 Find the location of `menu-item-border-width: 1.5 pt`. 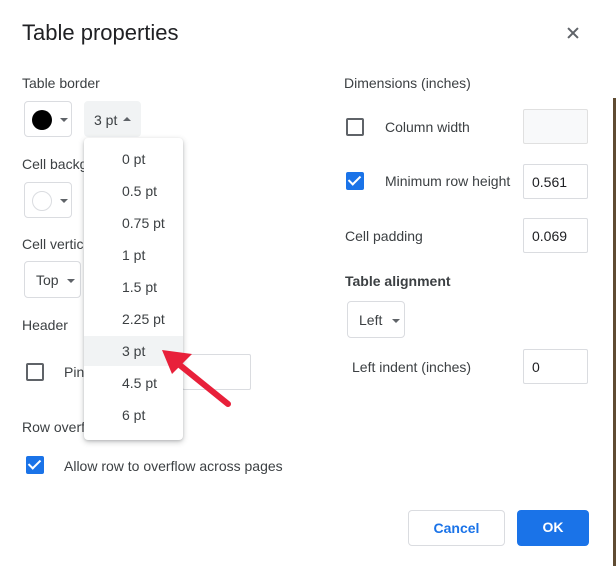

menu-item-border-width: 1.5 pt is located at coordinates (133, 287).